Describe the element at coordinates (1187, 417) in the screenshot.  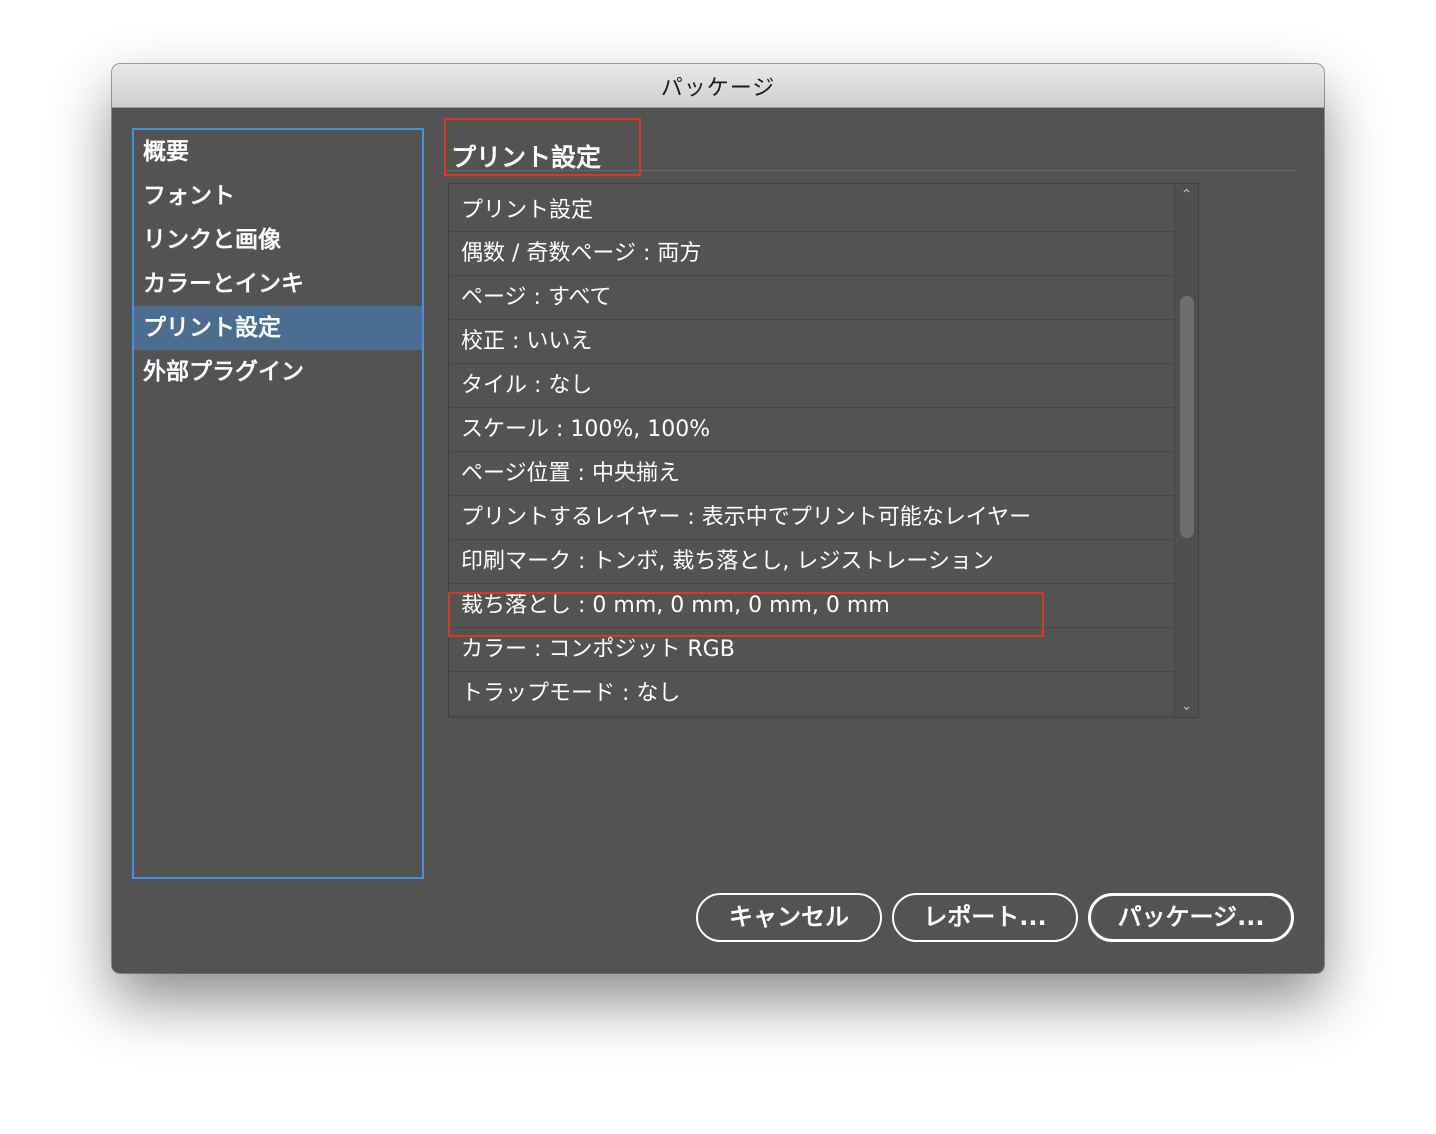
I see `scroll-thumb` at that location.